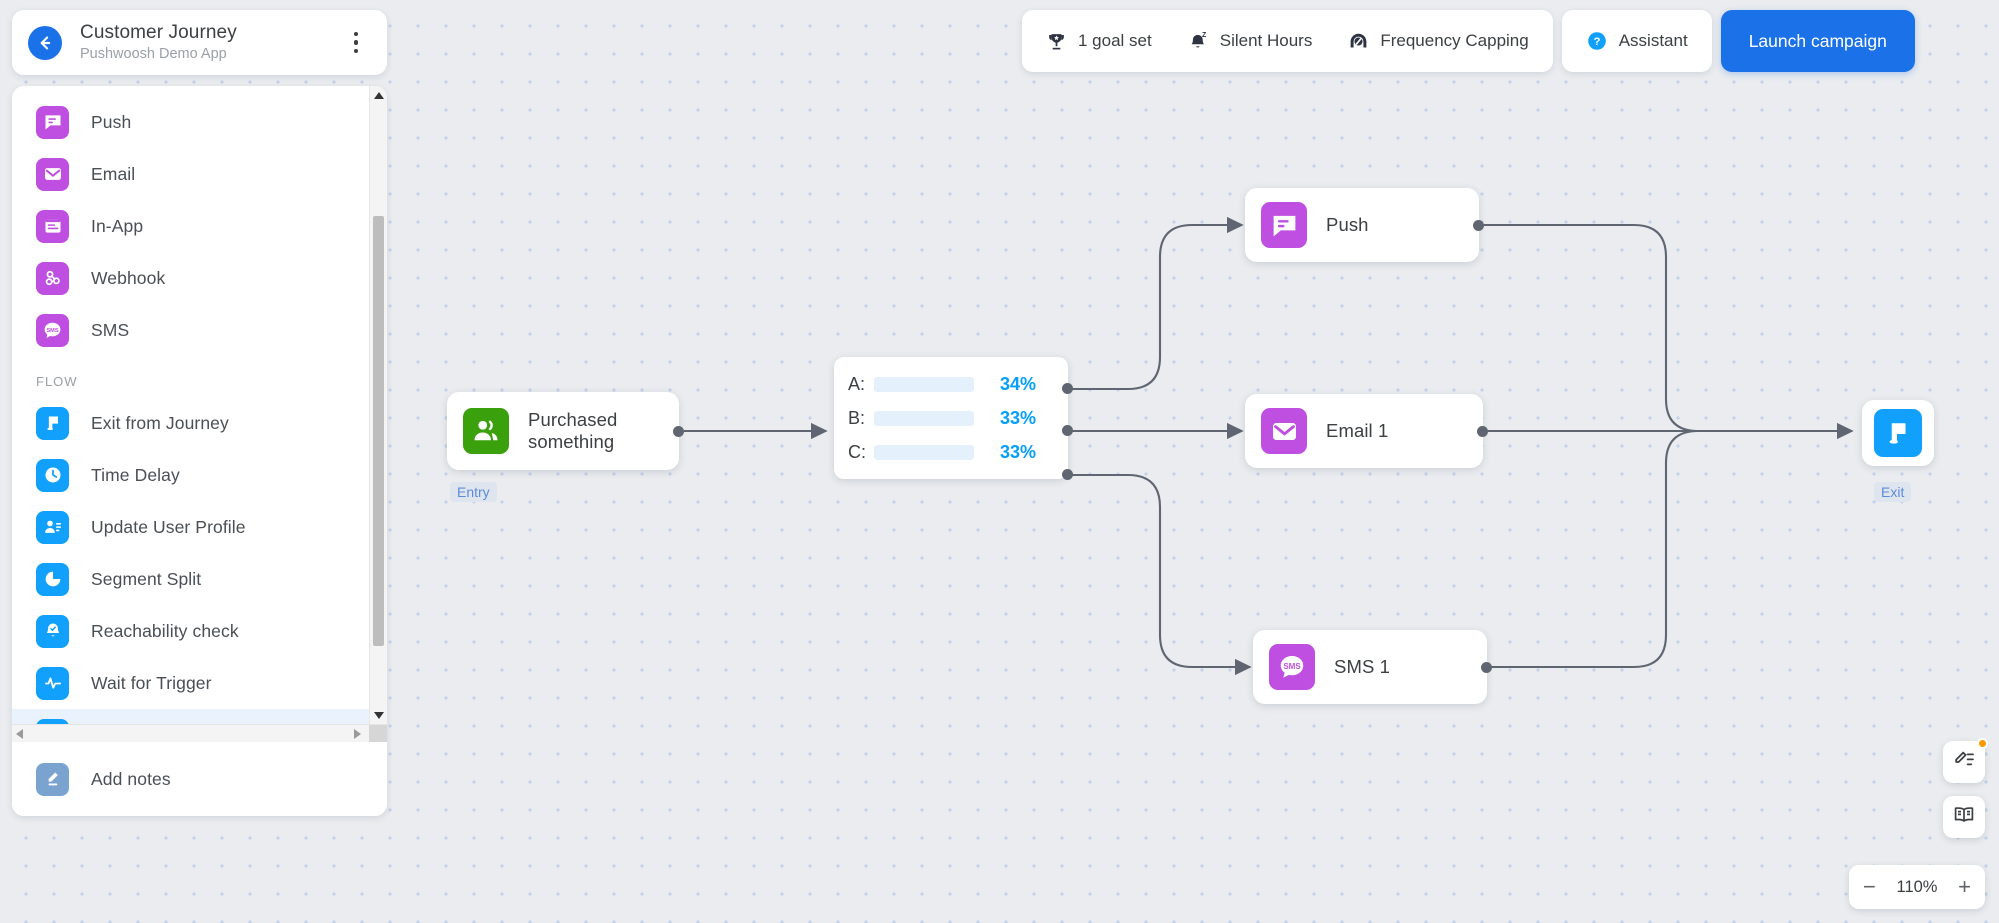 The height and width of the screenshot is (923, 1999). What do you see at coordinates (1869, 887) in the screenshot?
I see `zoom-out-button: −` at bounding box center [1869, 887].